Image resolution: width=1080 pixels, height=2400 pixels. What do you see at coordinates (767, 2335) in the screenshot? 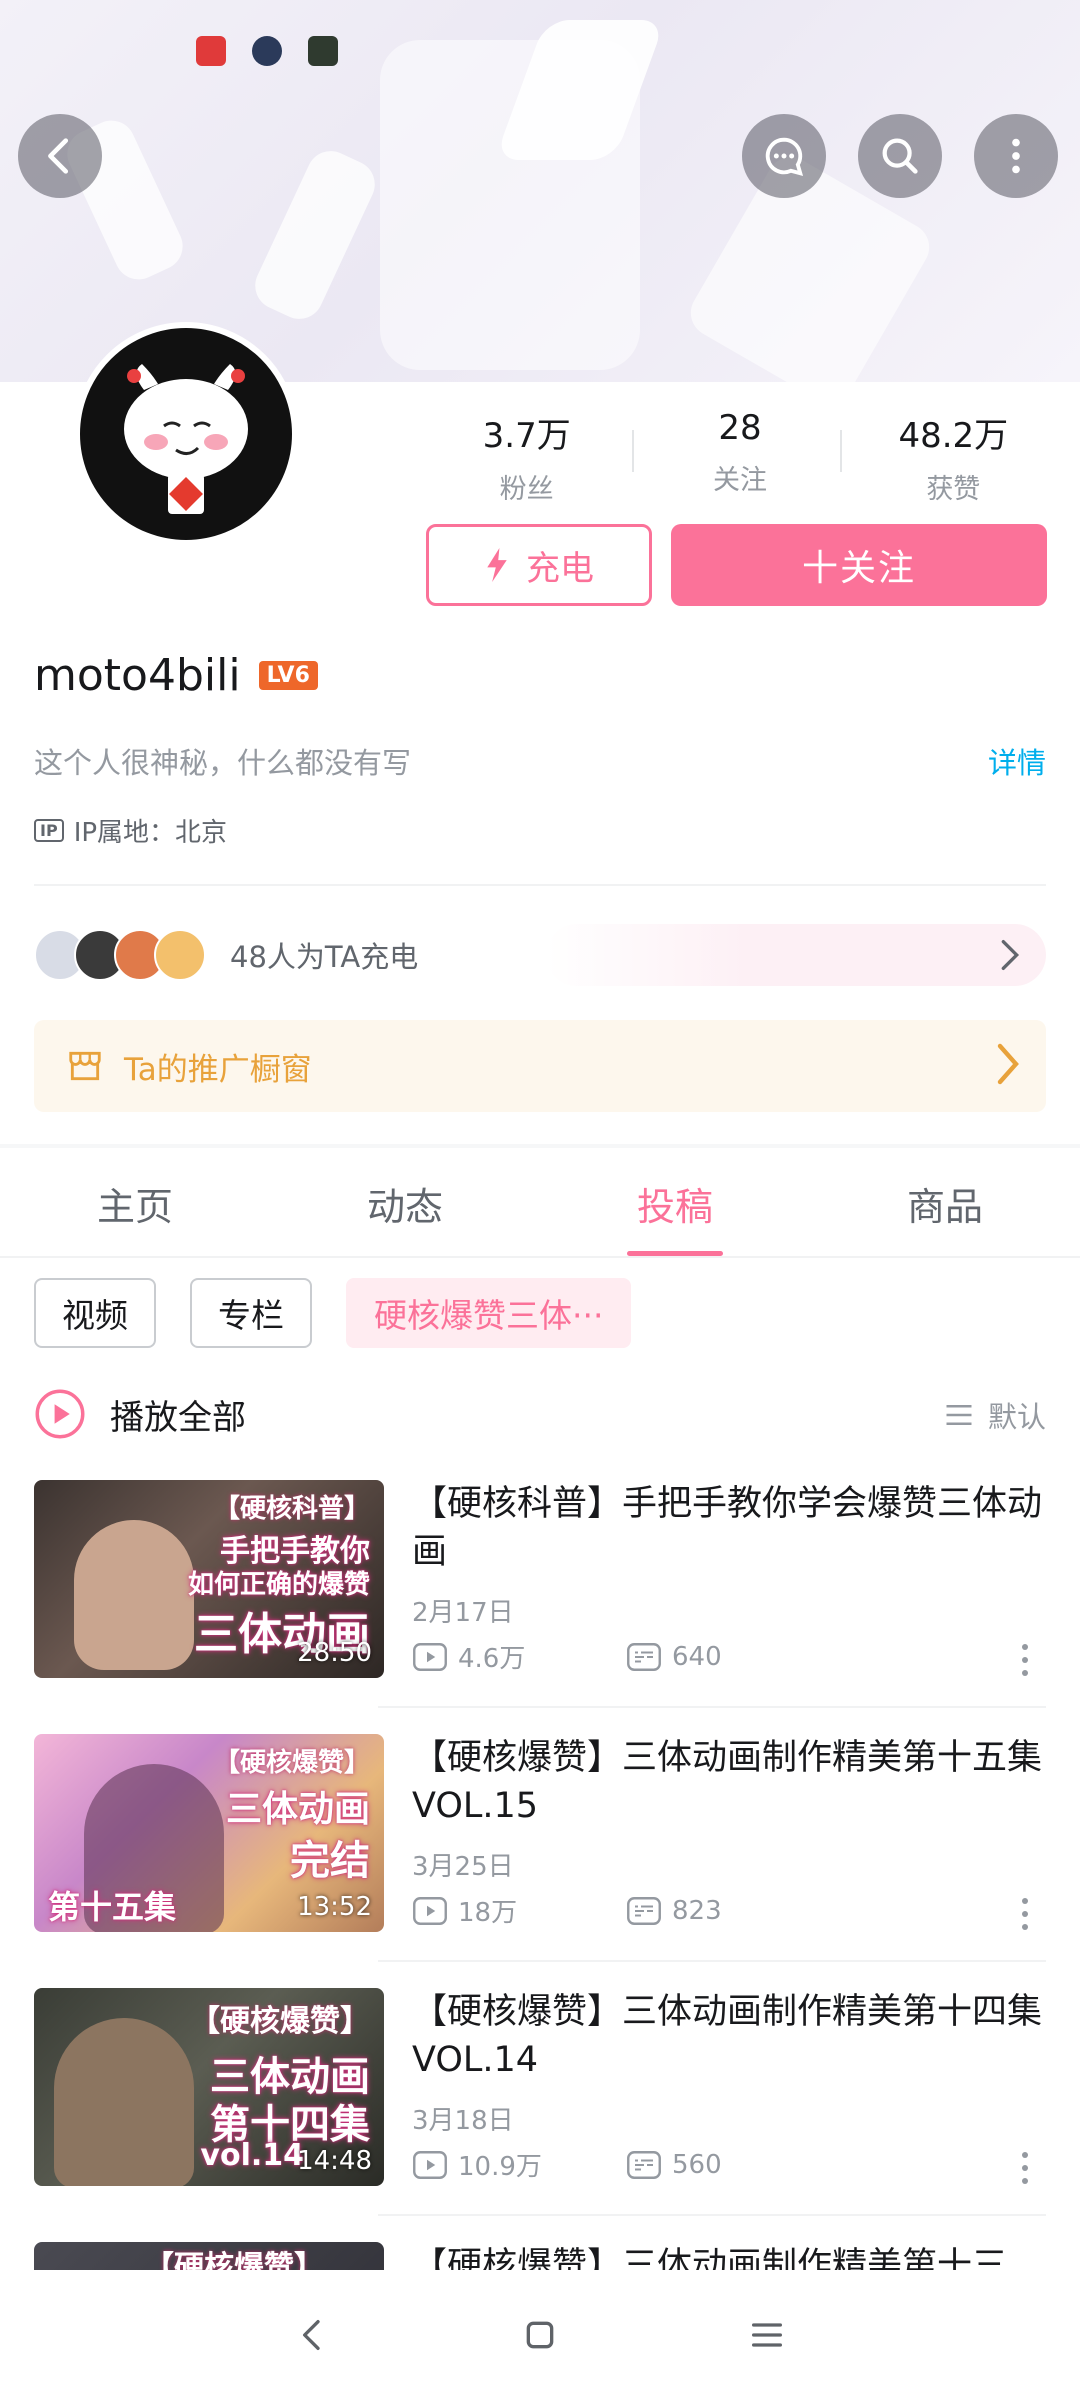
I see `nav-menu-icon` at bounding box center [767, 2335].